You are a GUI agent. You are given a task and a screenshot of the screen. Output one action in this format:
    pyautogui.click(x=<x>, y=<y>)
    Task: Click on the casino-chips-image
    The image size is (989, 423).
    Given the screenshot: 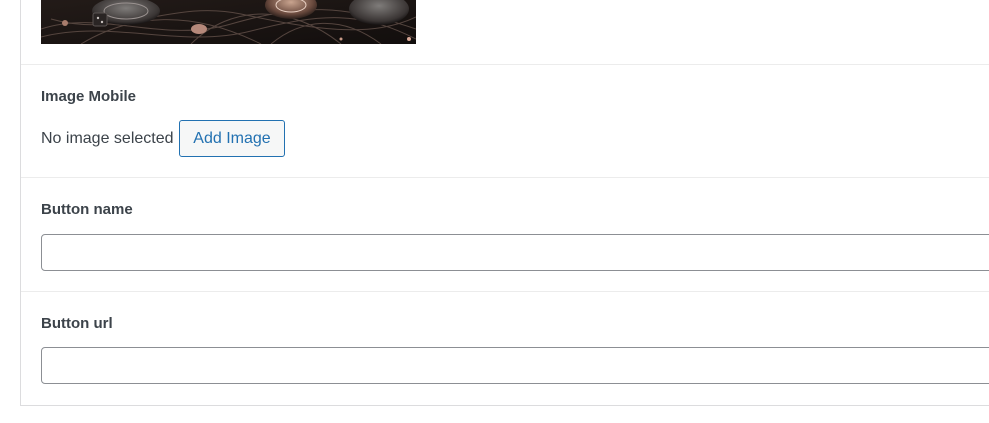 What is the action you would take?
    pyautogui.click(x=228, y=22)
    